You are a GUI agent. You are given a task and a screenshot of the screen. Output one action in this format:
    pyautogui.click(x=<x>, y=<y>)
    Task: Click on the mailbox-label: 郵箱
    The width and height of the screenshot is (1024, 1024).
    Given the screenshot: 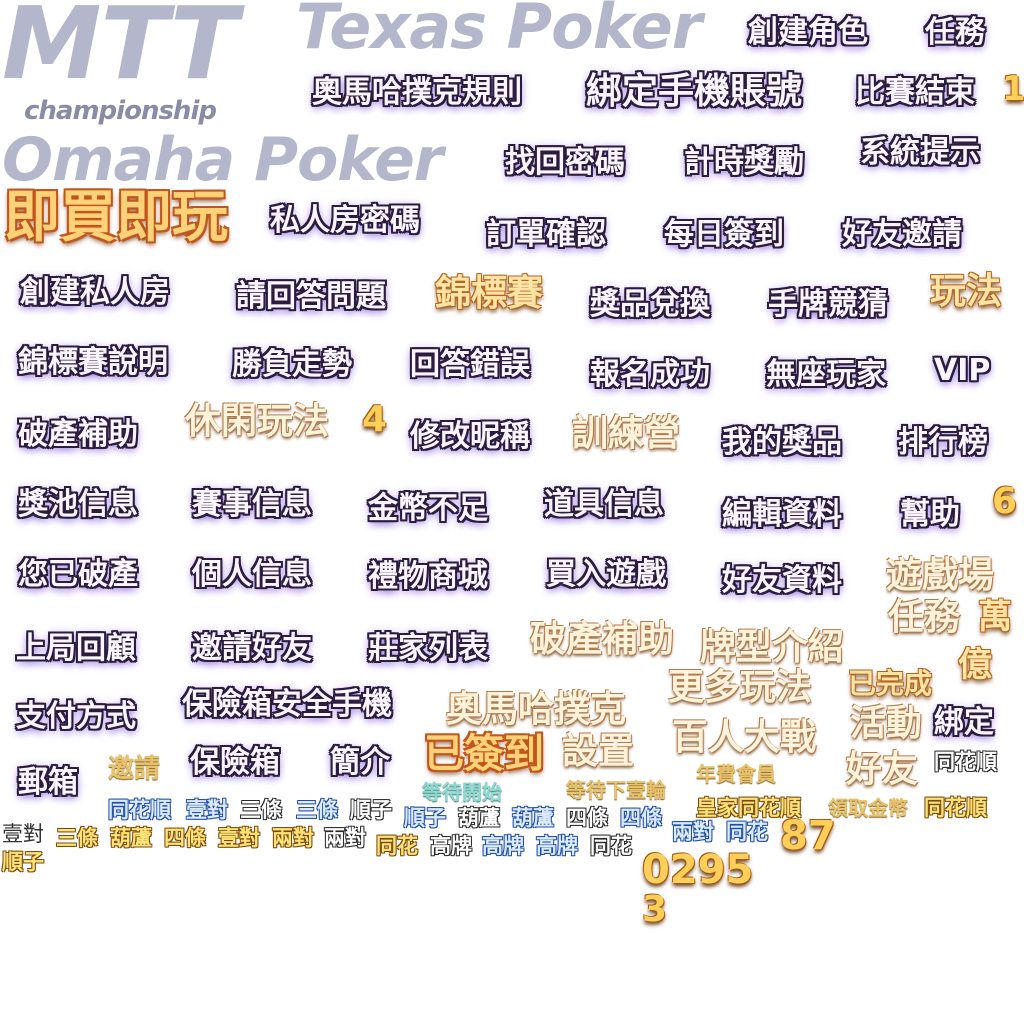 What is the action you would take?
    pyautogui.click(x=48, y=782)
    